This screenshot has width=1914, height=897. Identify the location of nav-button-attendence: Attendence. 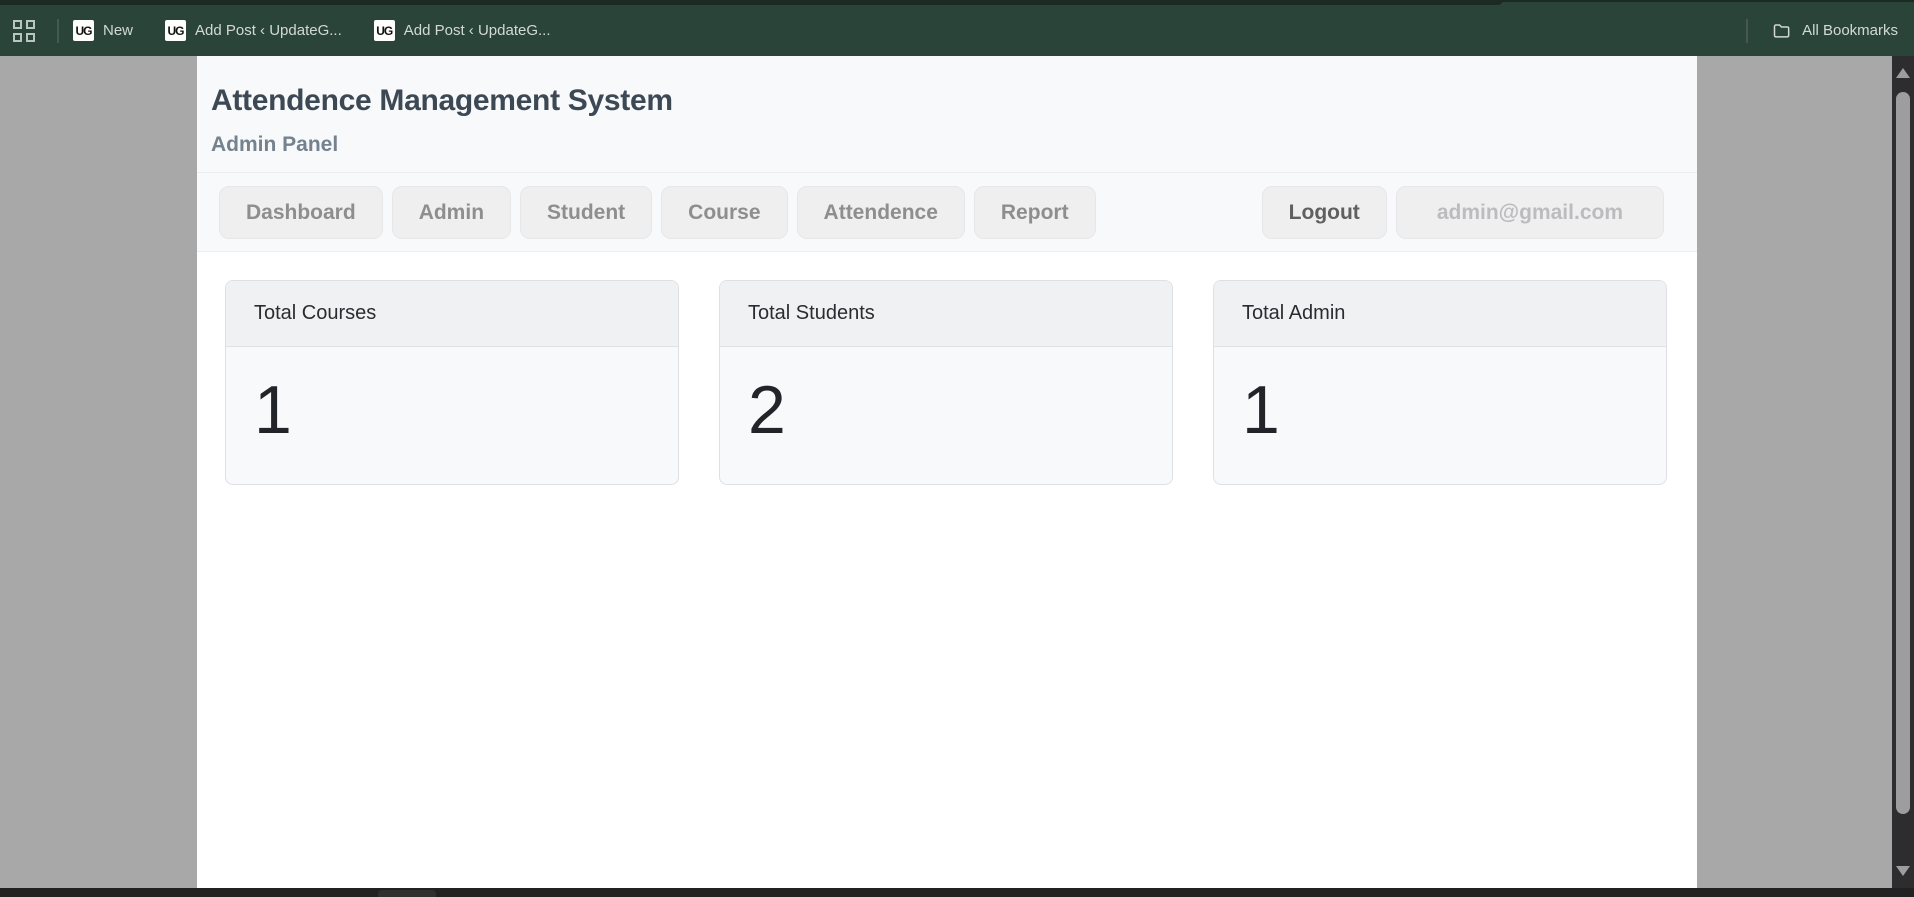
(880, 212).